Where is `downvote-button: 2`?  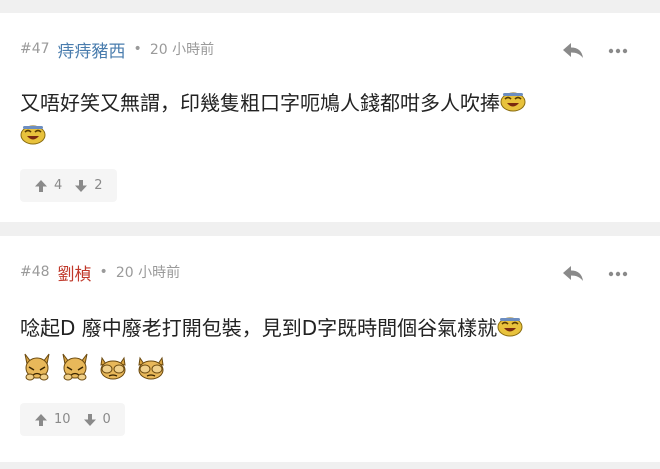
downvote-button: 2 is located at coordinates (88, 185).